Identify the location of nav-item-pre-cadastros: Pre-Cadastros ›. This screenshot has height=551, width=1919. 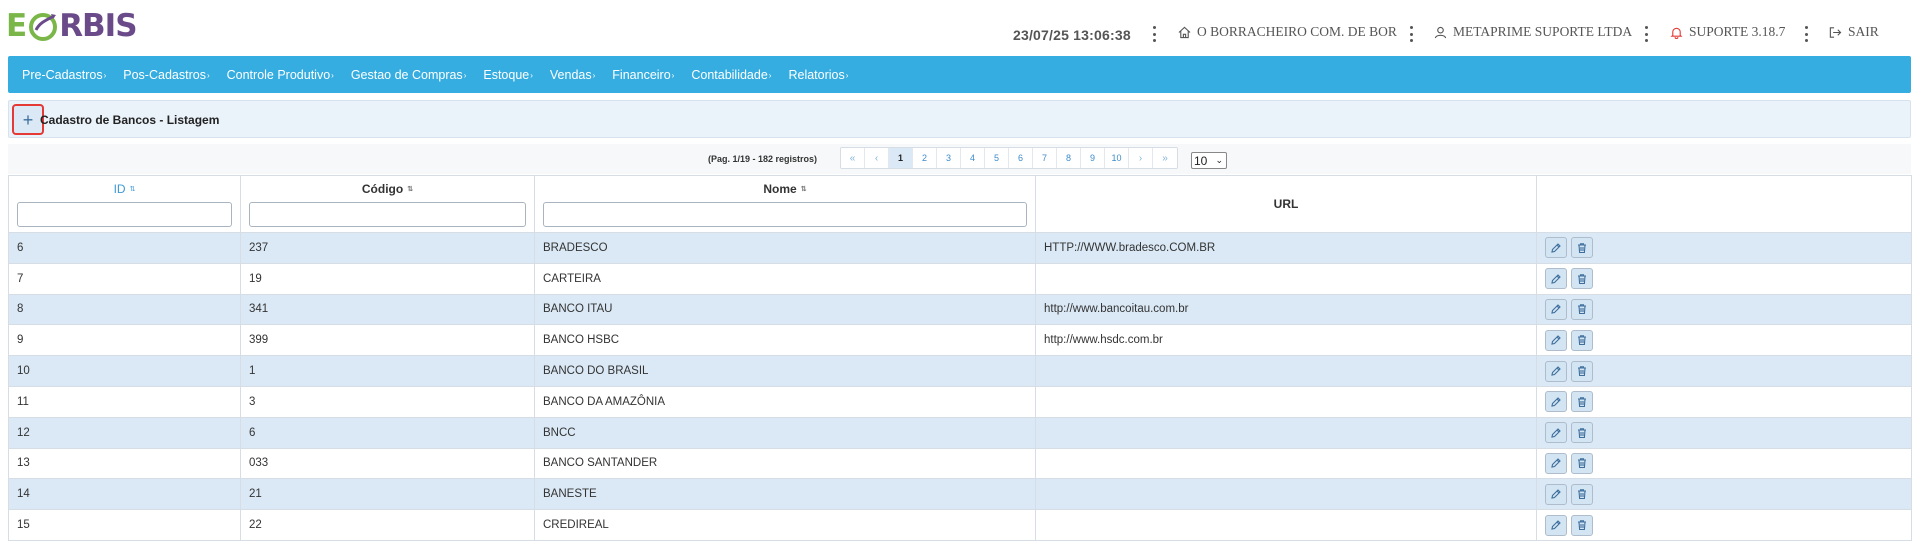
(64, 75).